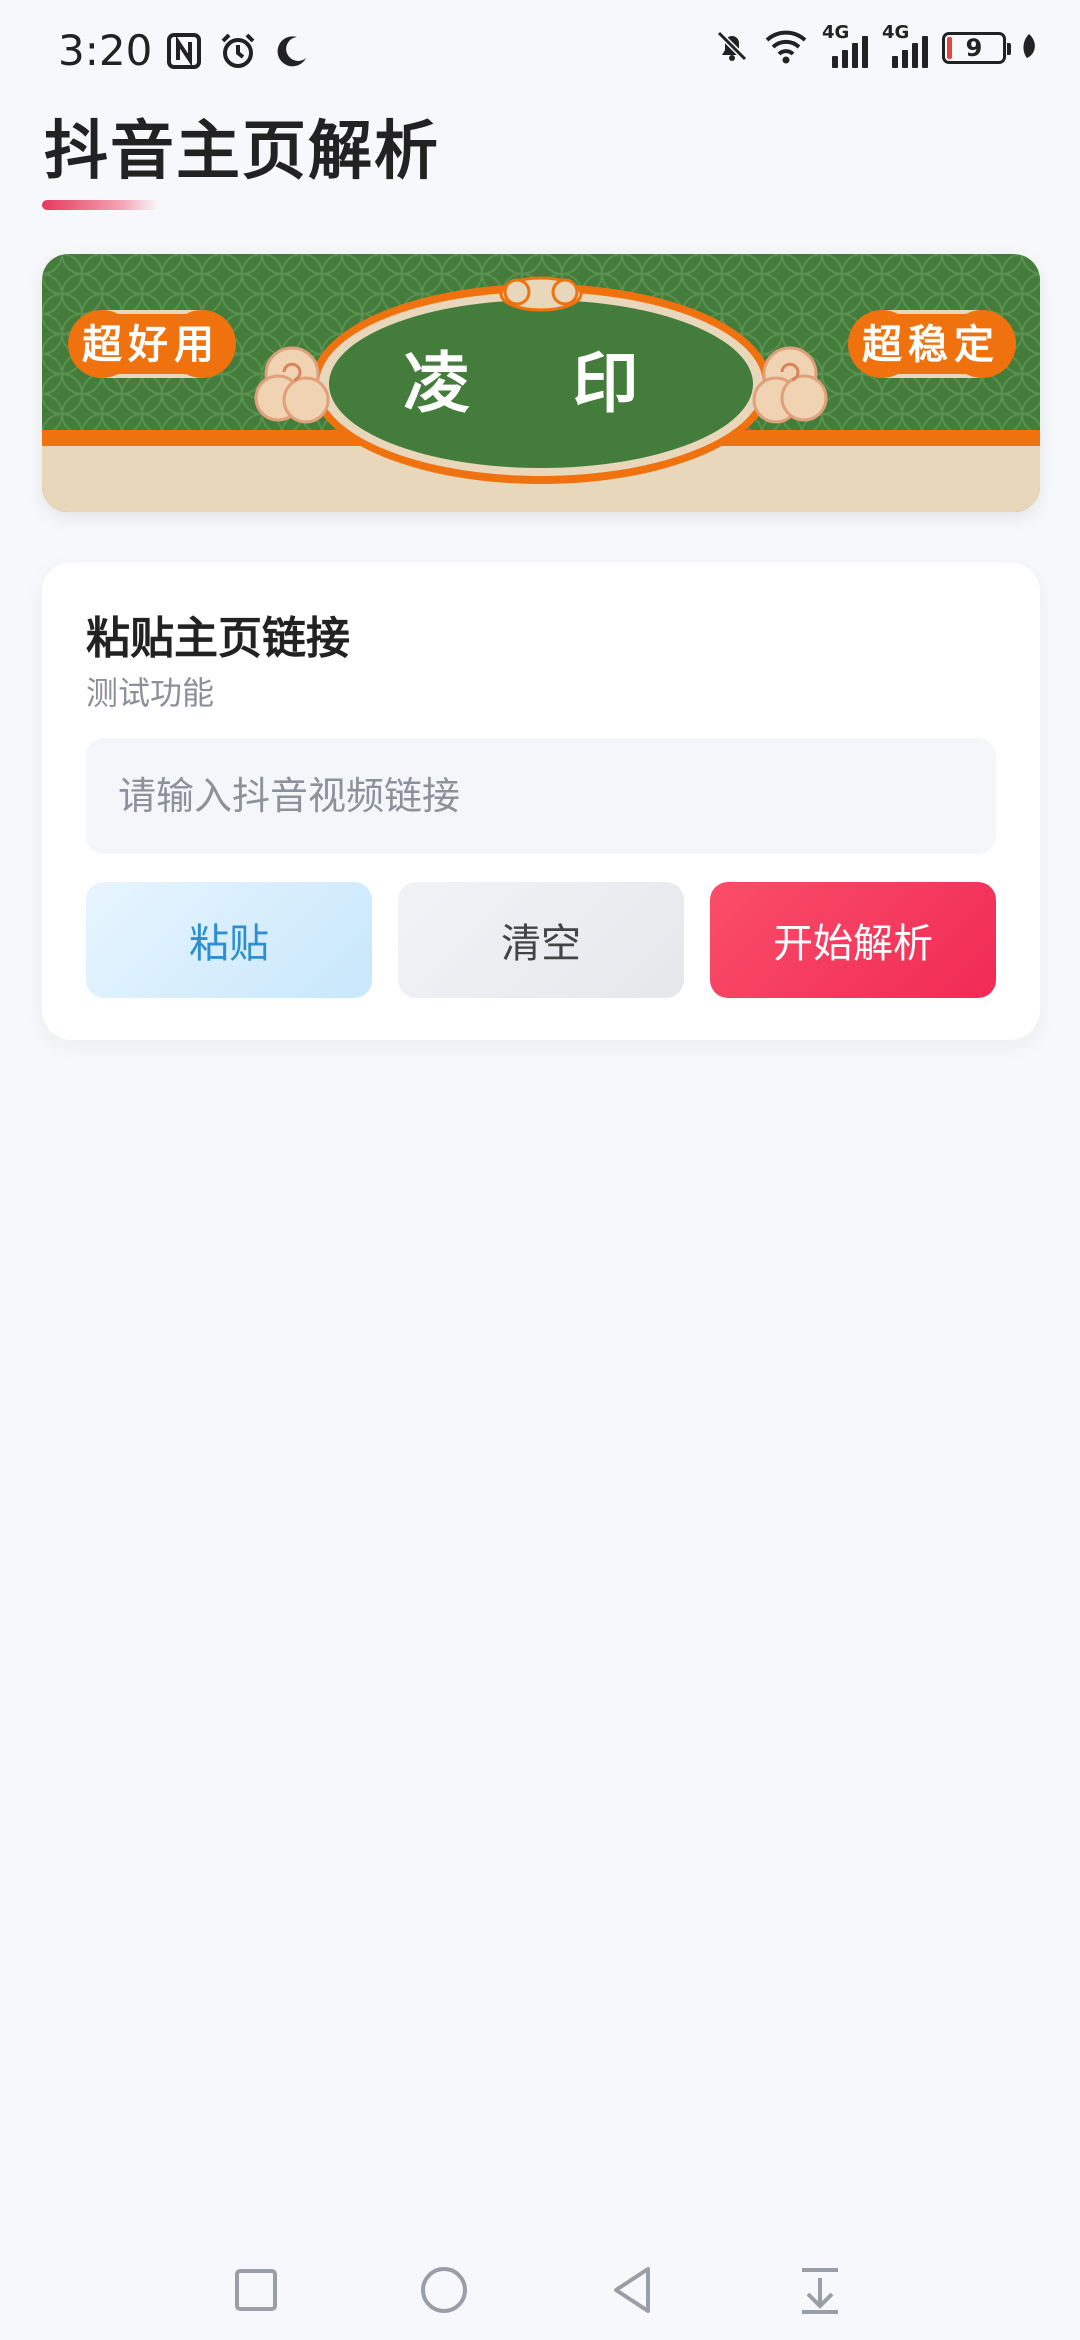 The height and width of the screenshot is (2340, 1080). I want to click on card-subtitle: 测试功能, so click(150, 693).